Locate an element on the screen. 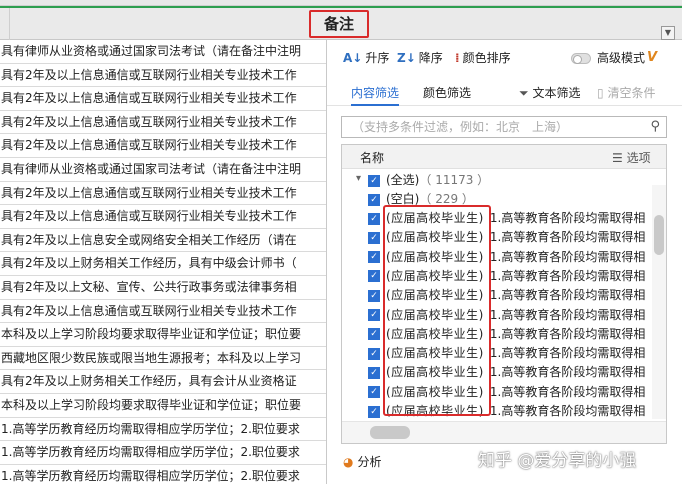  sort-desc-button: Z↓ 降序 is located at coordinates (420, 58).